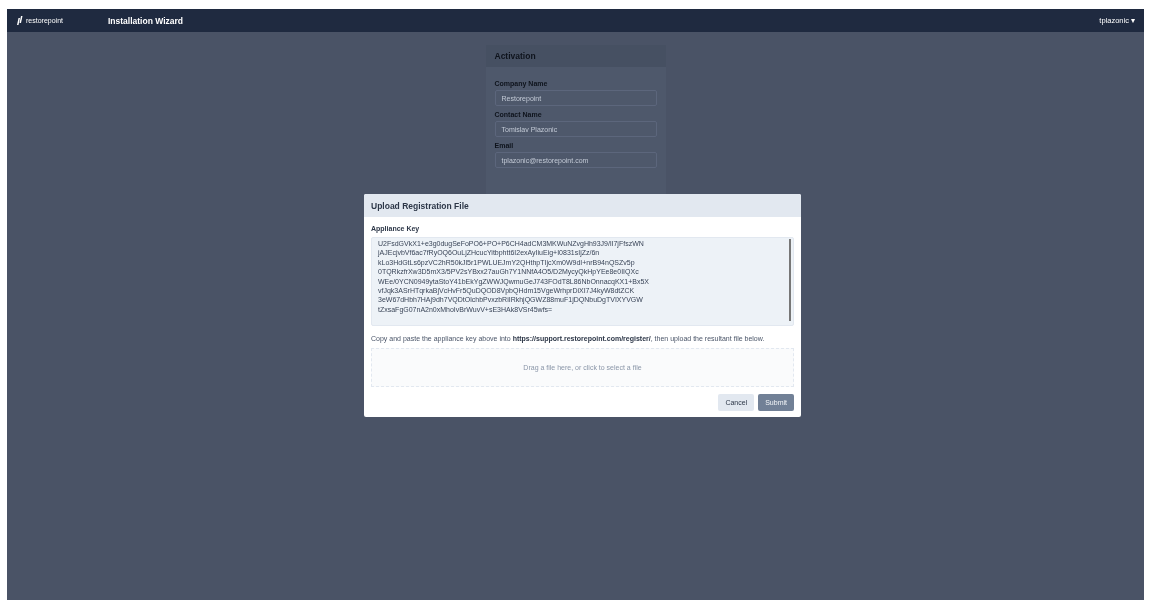  Describe the element at coordinates (515, 56) in the screenshot. I see `card-title: Activation` at that location.